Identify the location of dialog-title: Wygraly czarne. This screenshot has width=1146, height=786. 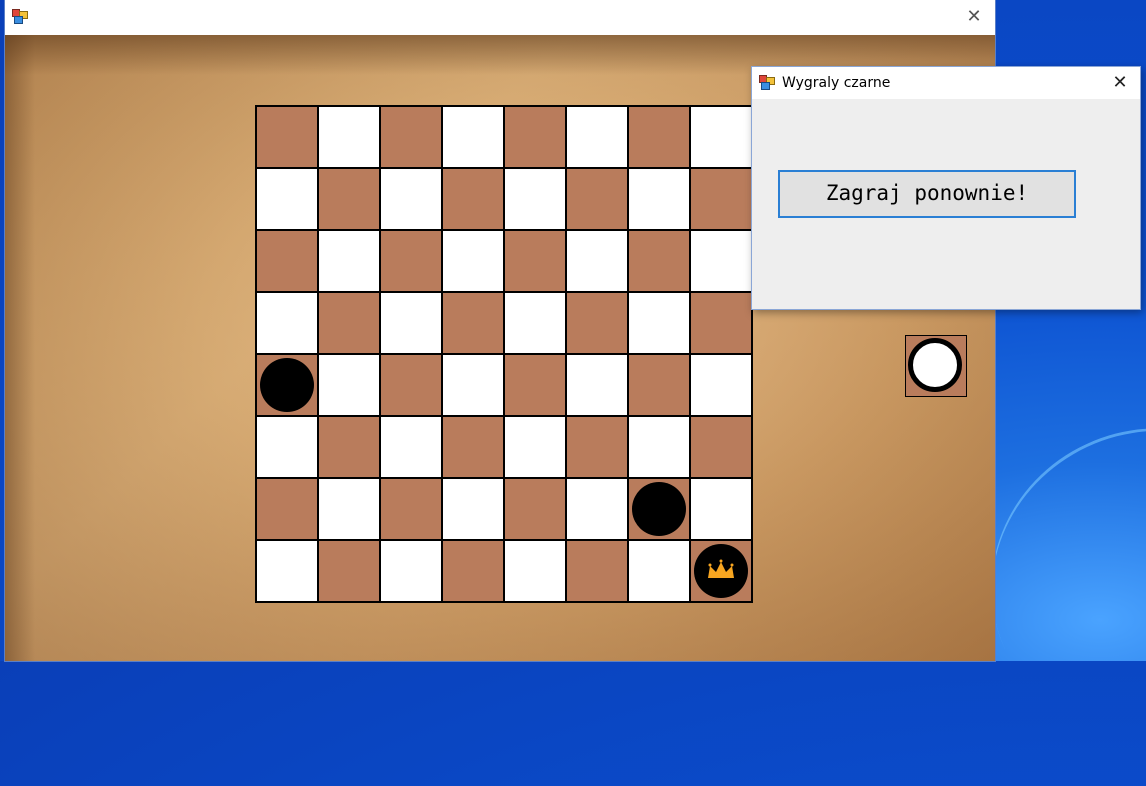
(836, 83).